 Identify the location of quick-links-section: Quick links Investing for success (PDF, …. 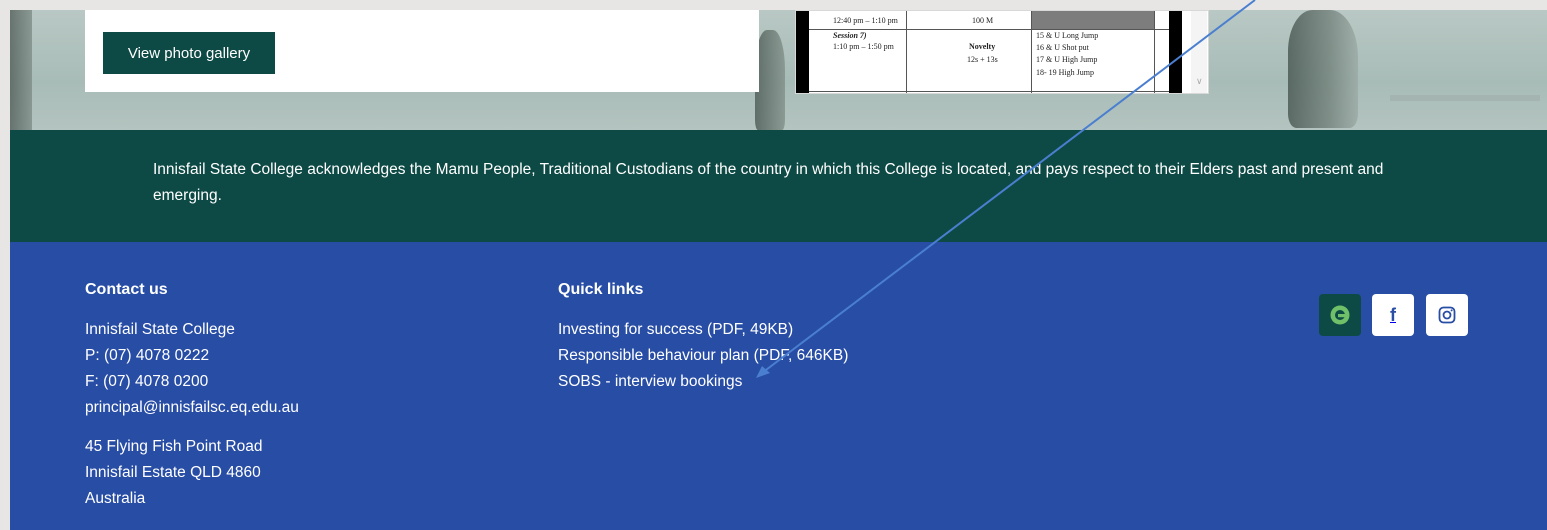
(703, 337).